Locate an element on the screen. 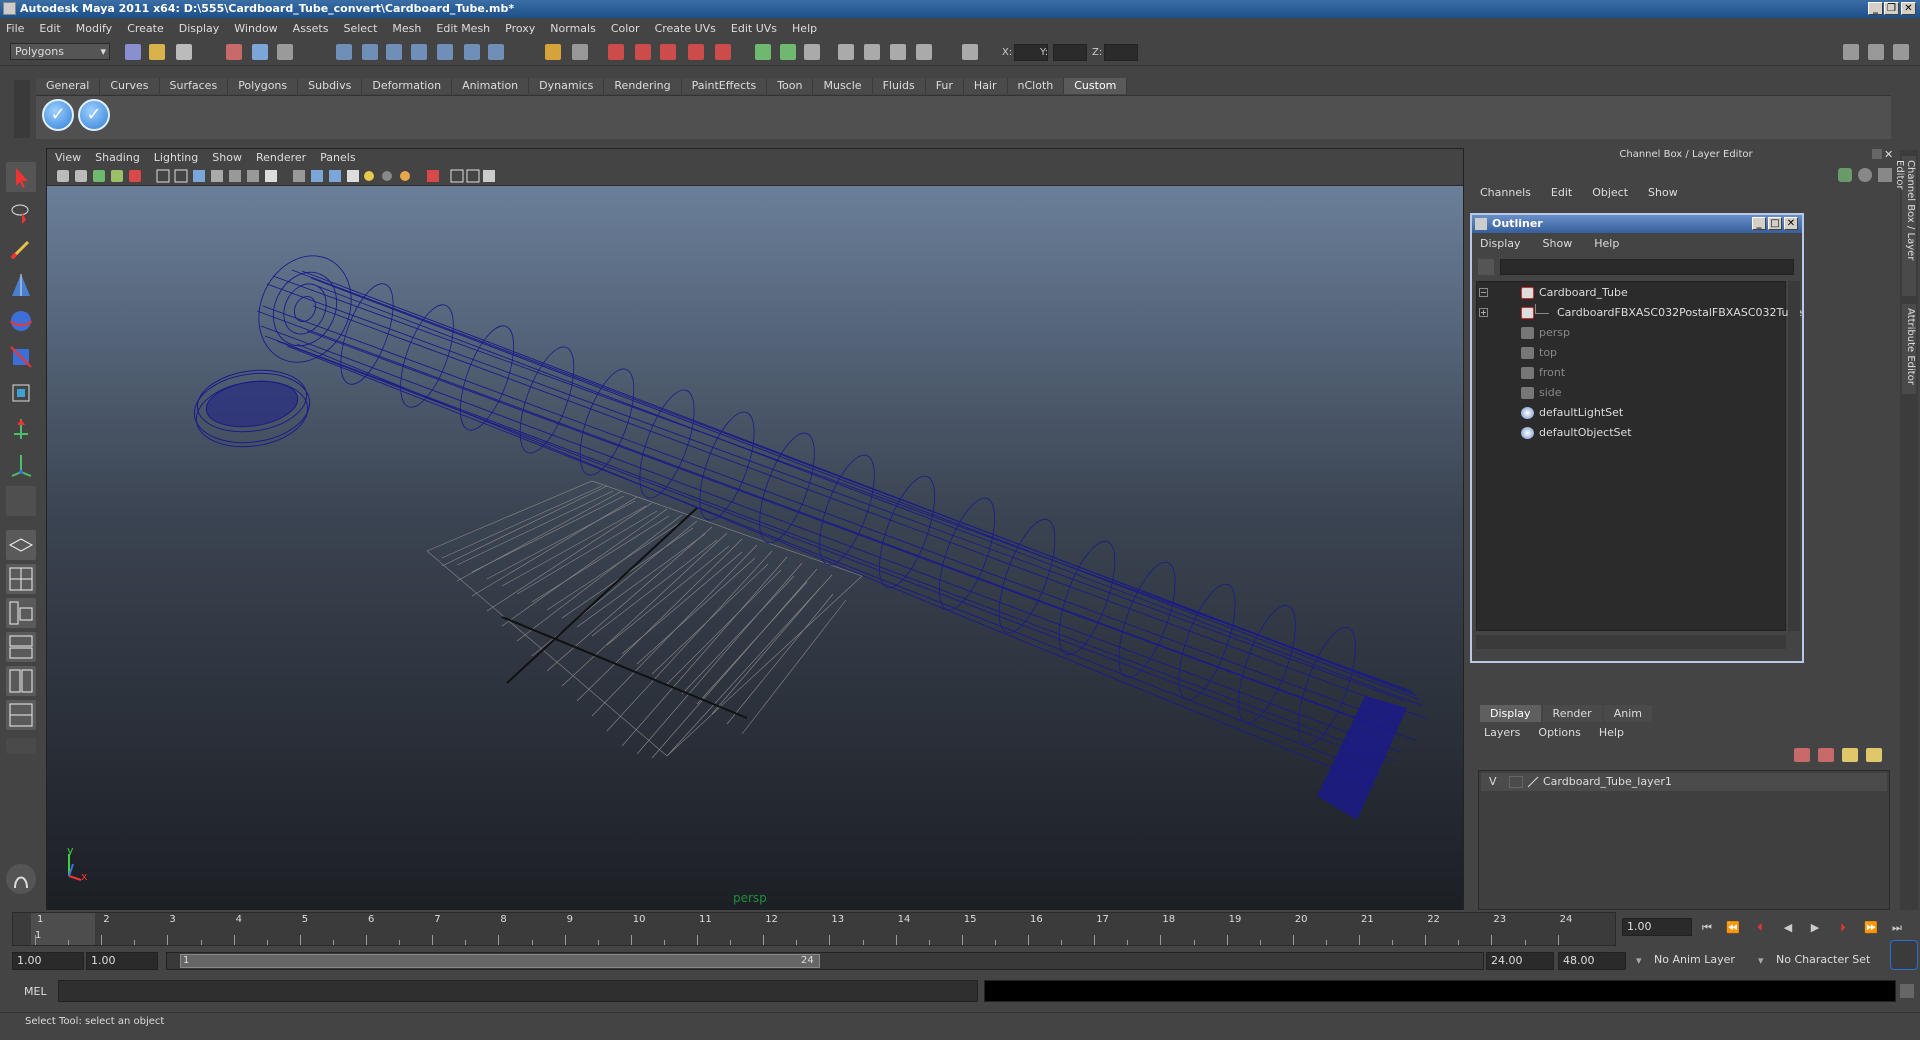  layout-expand-icon is located at coordinates (21, 746).